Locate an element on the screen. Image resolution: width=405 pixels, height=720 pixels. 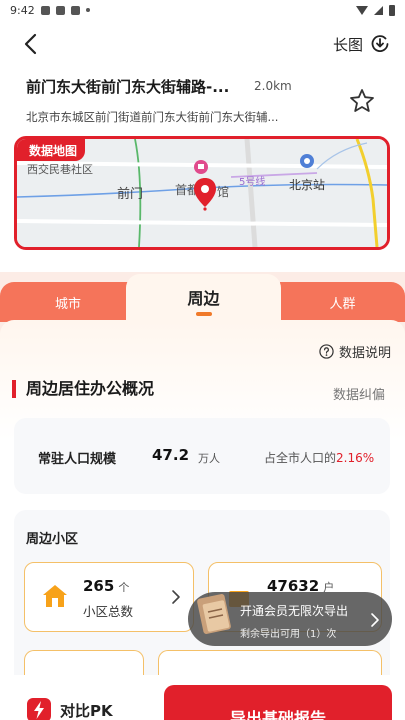
status-bar: 9:42 is located at coordinates (202, 10).